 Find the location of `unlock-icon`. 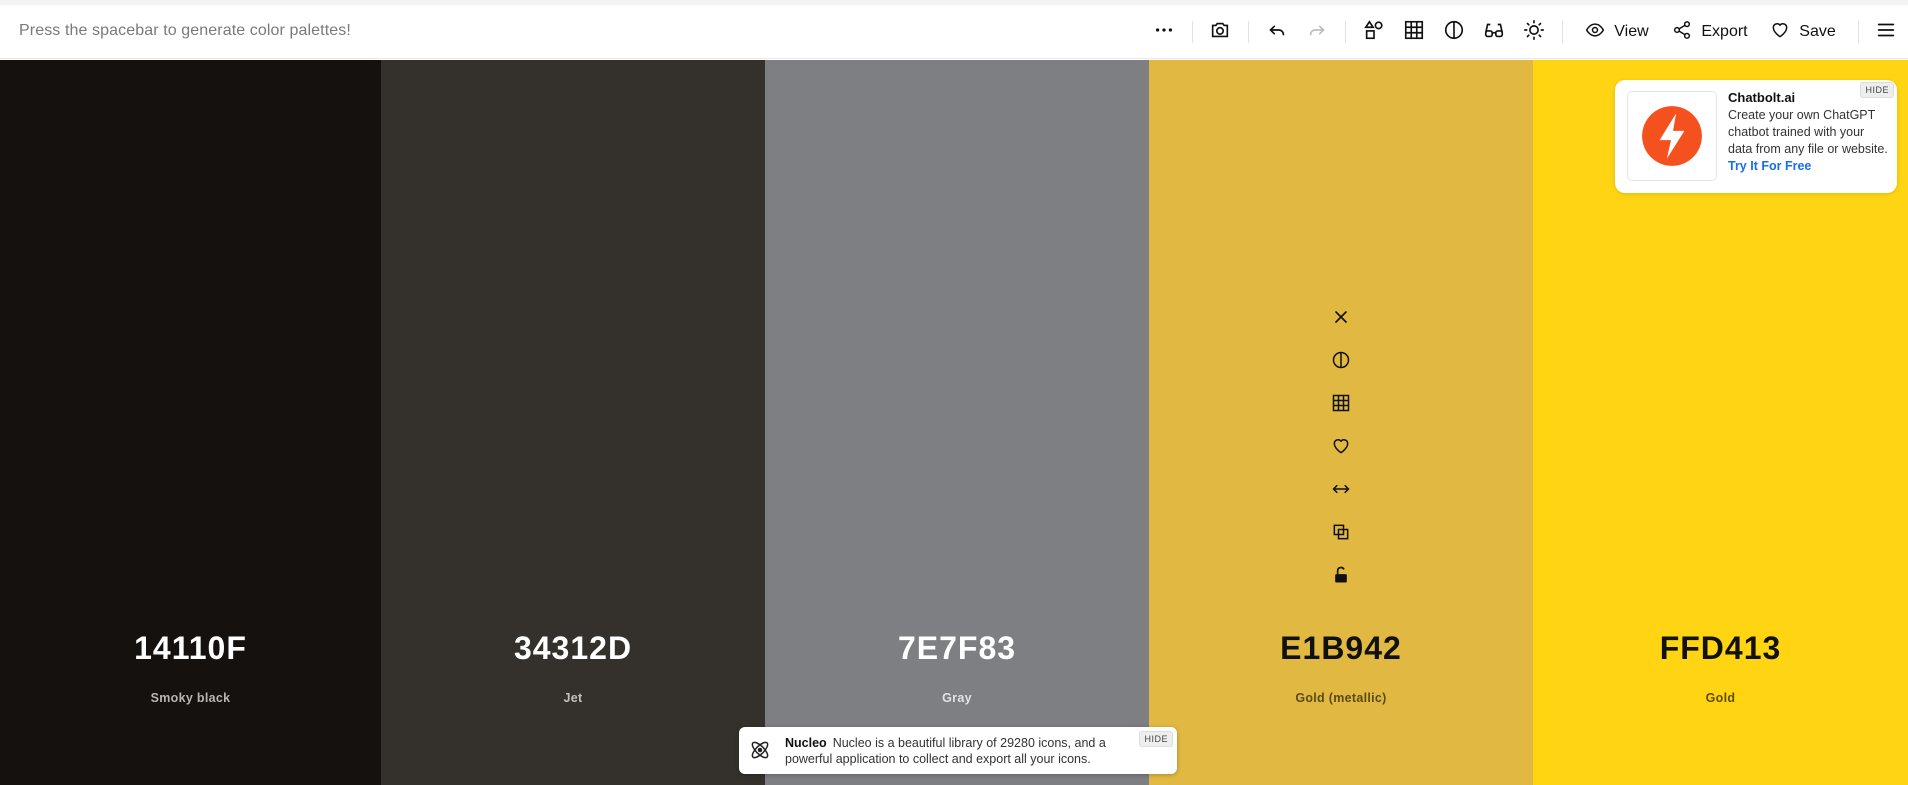

unlock-icon is located at coordinates (1341, 577).